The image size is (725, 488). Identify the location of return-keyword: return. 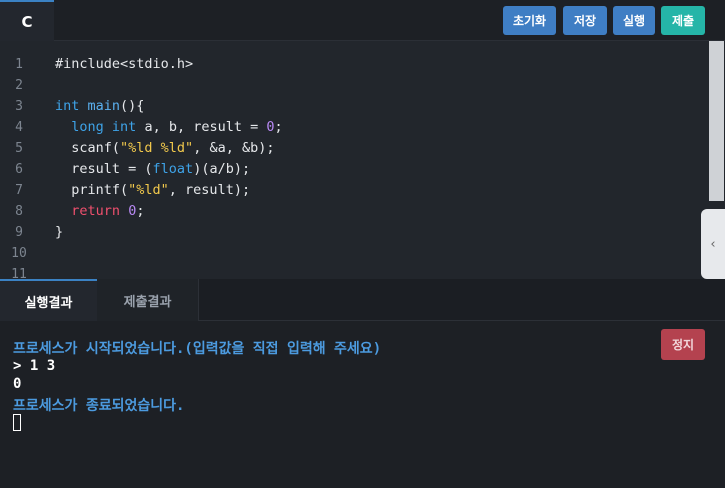
(96, 211).